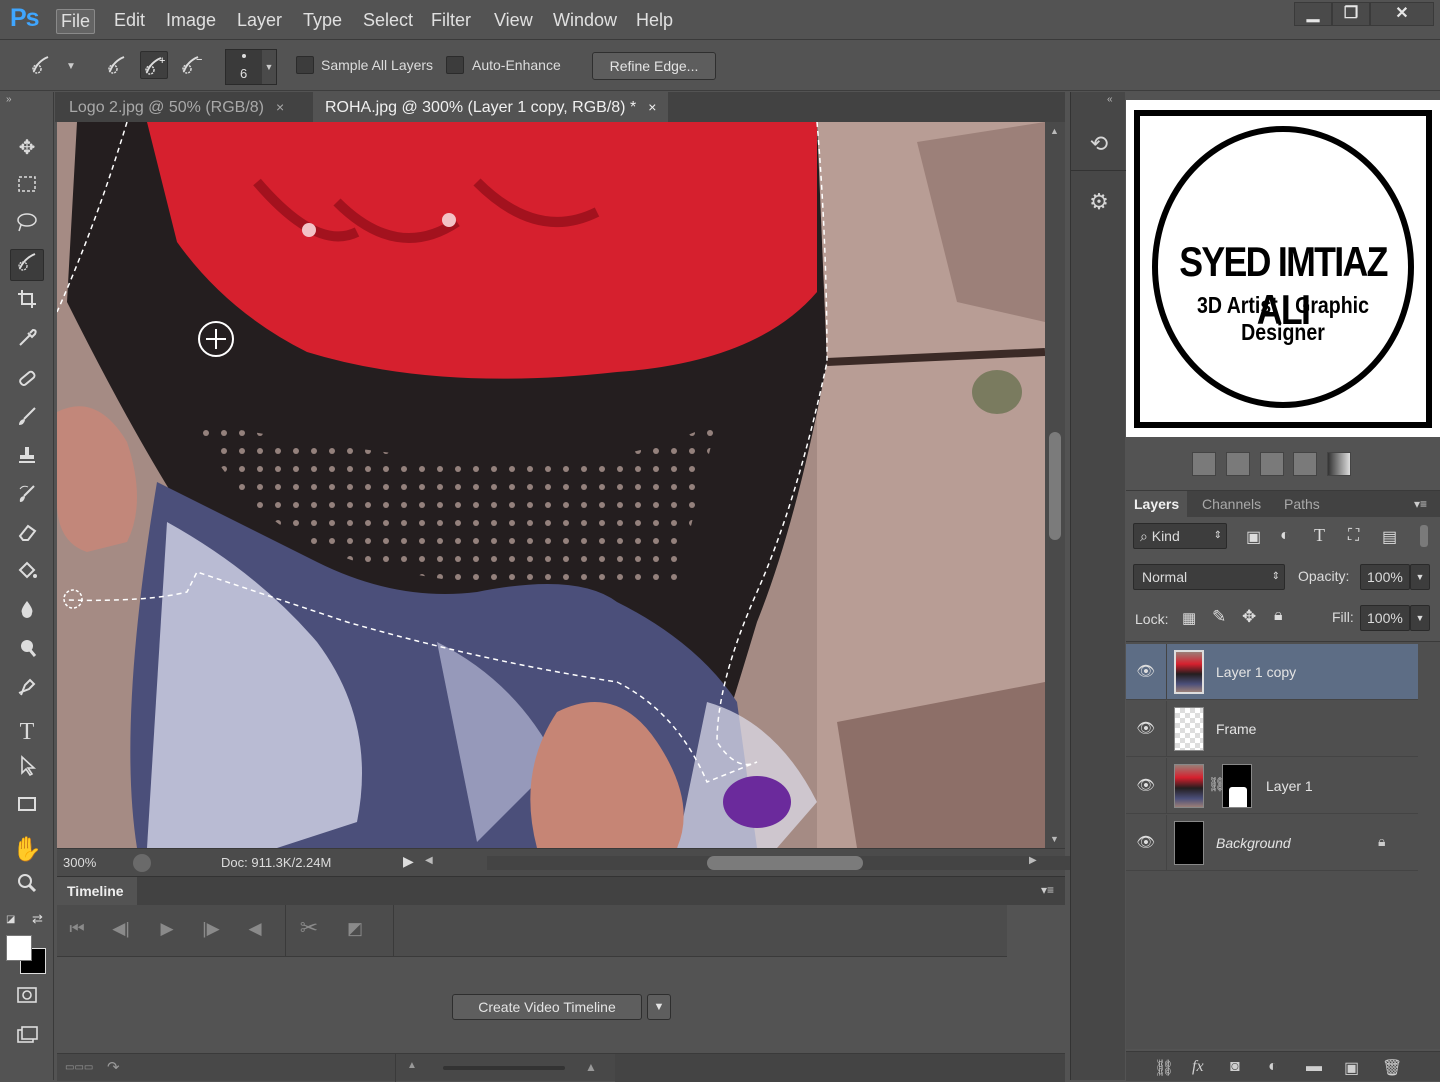 The width and height of the screenshot is (1440, 1082). What do you see at coordinates (451, 20) in the screenshot?
I see `menu-filter: Filter` at bounding box center [451, 20].